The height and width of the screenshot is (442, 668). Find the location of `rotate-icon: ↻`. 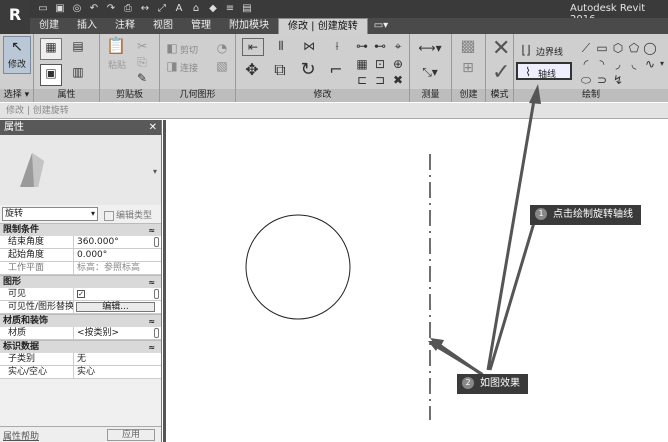

rotate-icon: ↻ is located at coordinates (308, 70).